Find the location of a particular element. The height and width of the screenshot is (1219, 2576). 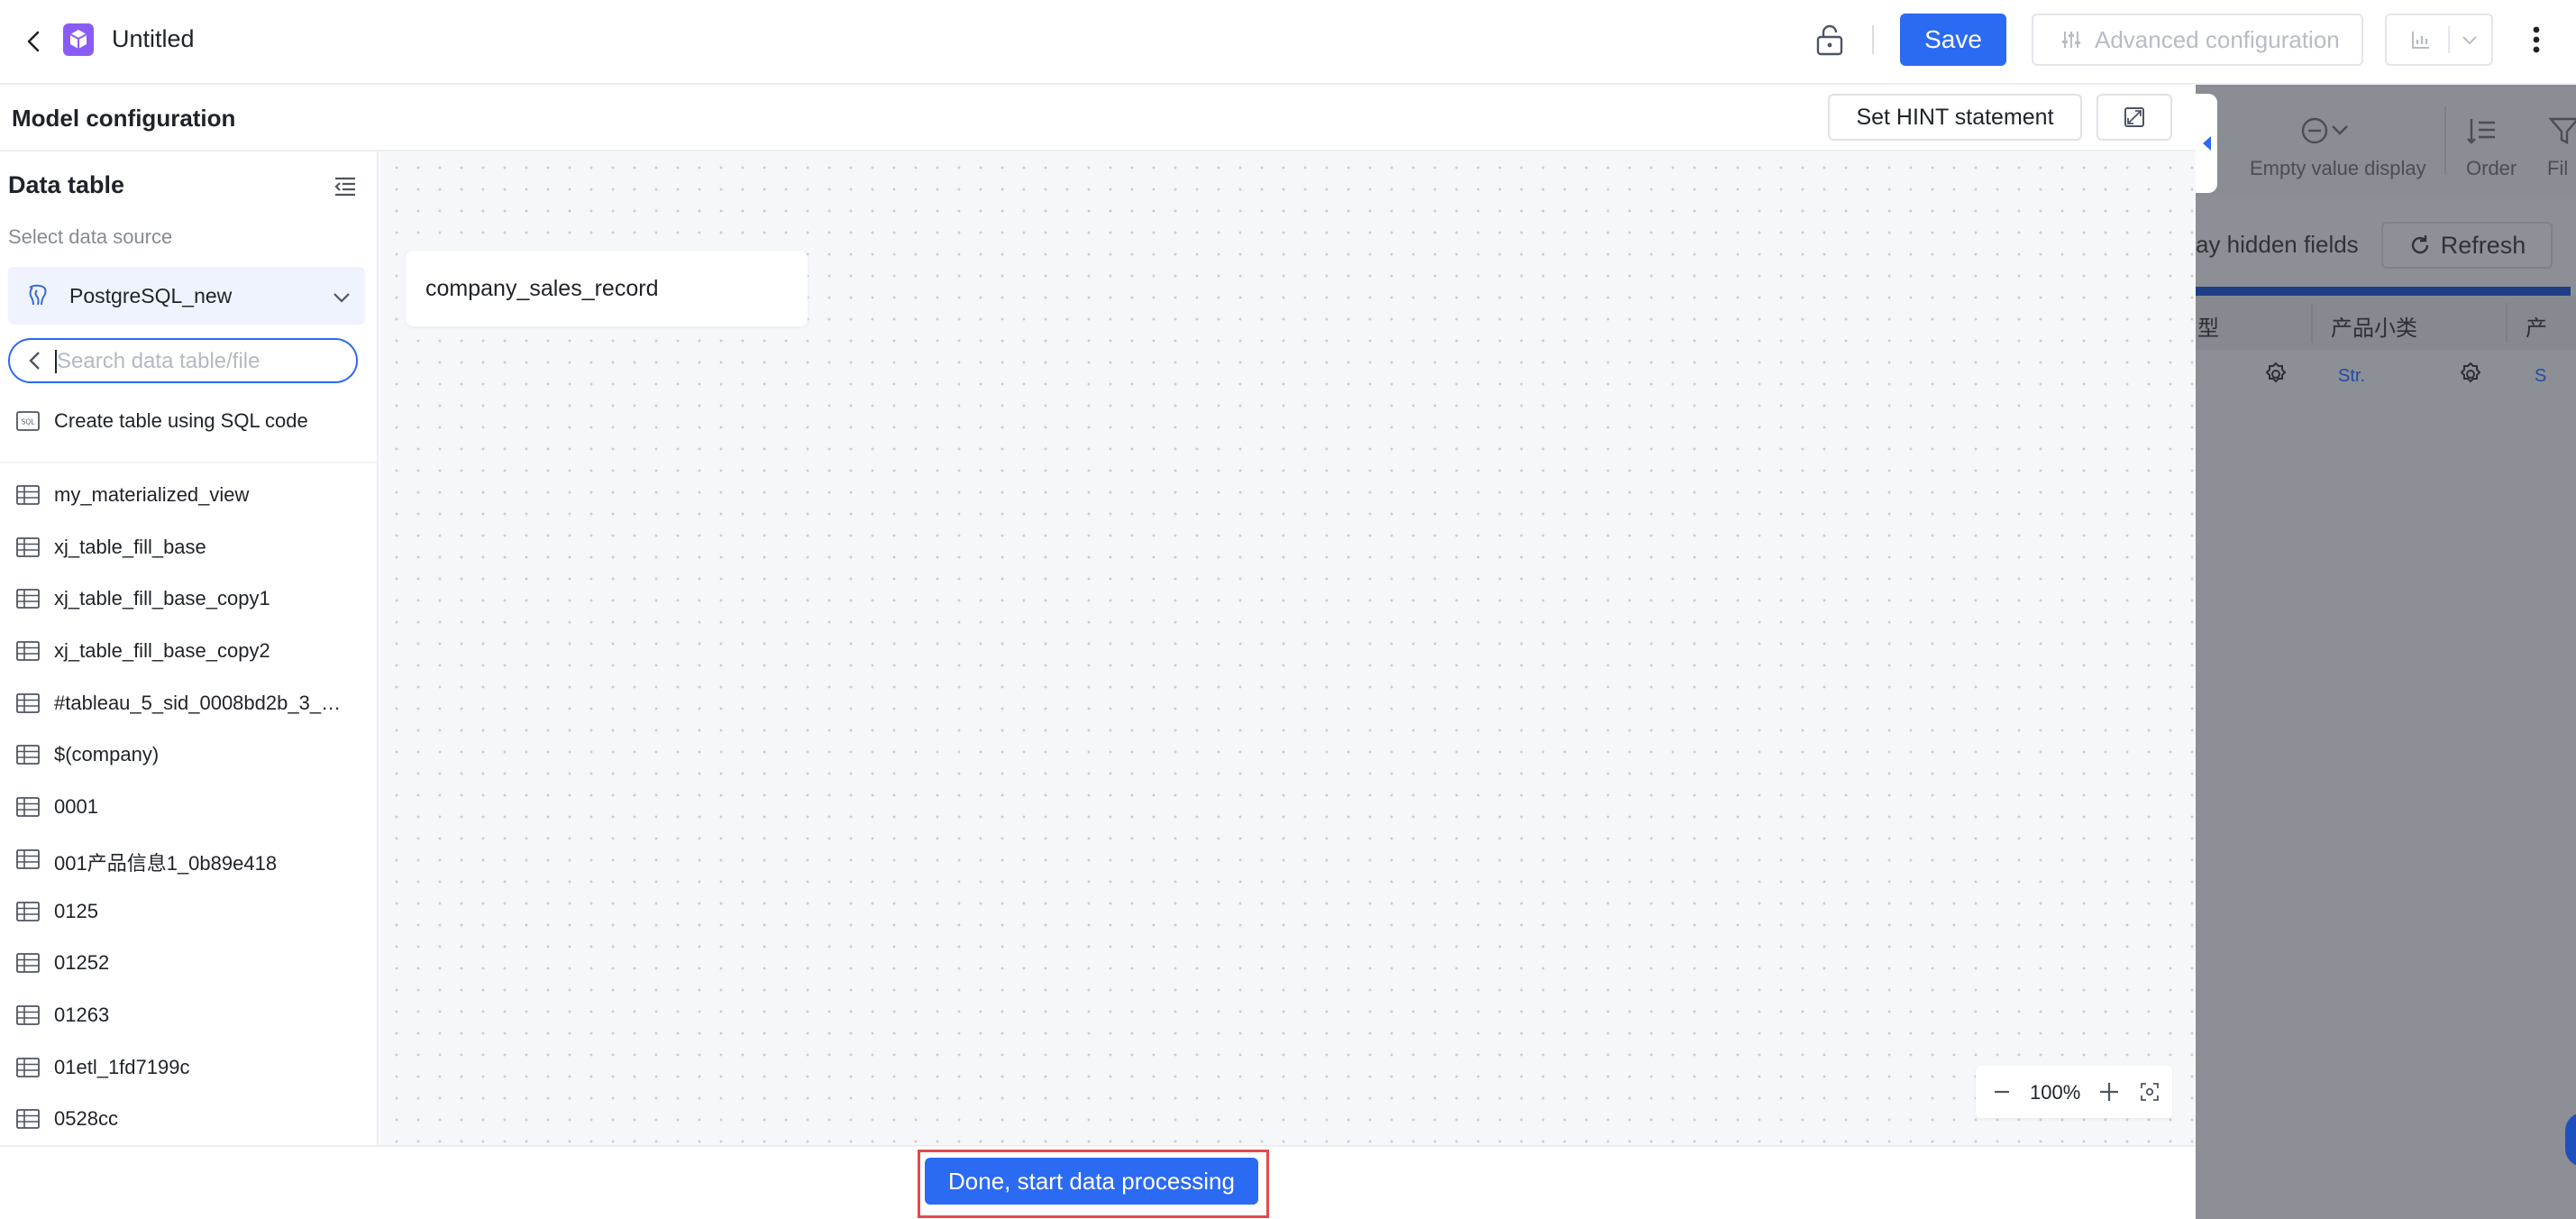

column-header: 产品小类 is located at coordinates (2374, 326).